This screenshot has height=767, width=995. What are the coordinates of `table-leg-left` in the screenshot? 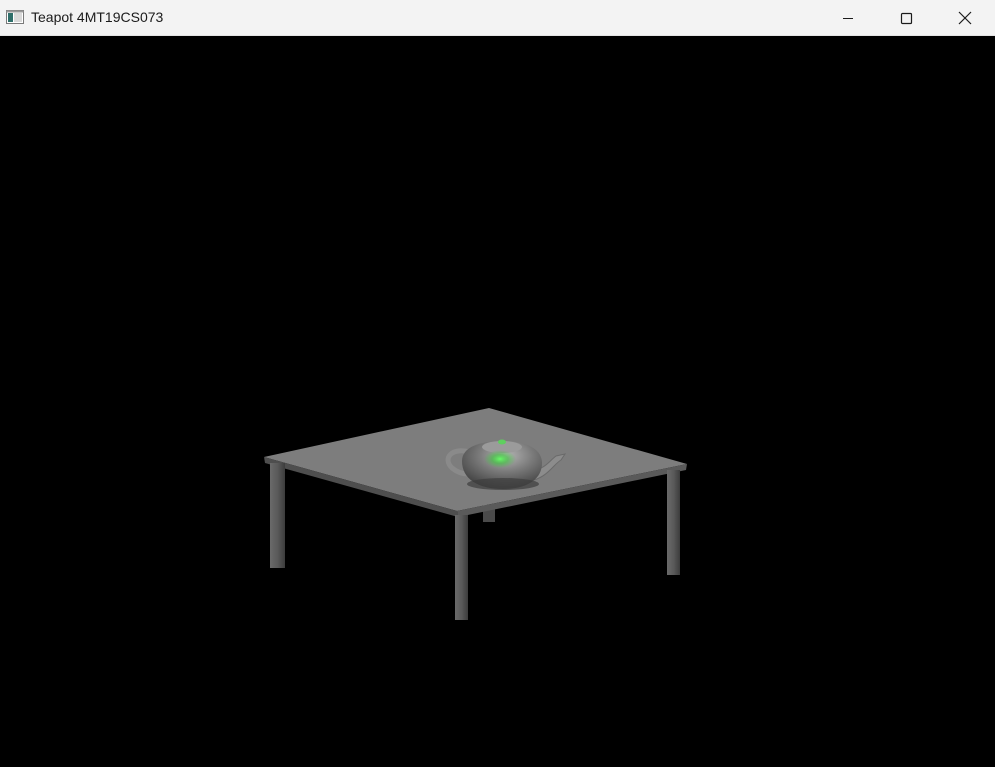 It's located at (277, 515).